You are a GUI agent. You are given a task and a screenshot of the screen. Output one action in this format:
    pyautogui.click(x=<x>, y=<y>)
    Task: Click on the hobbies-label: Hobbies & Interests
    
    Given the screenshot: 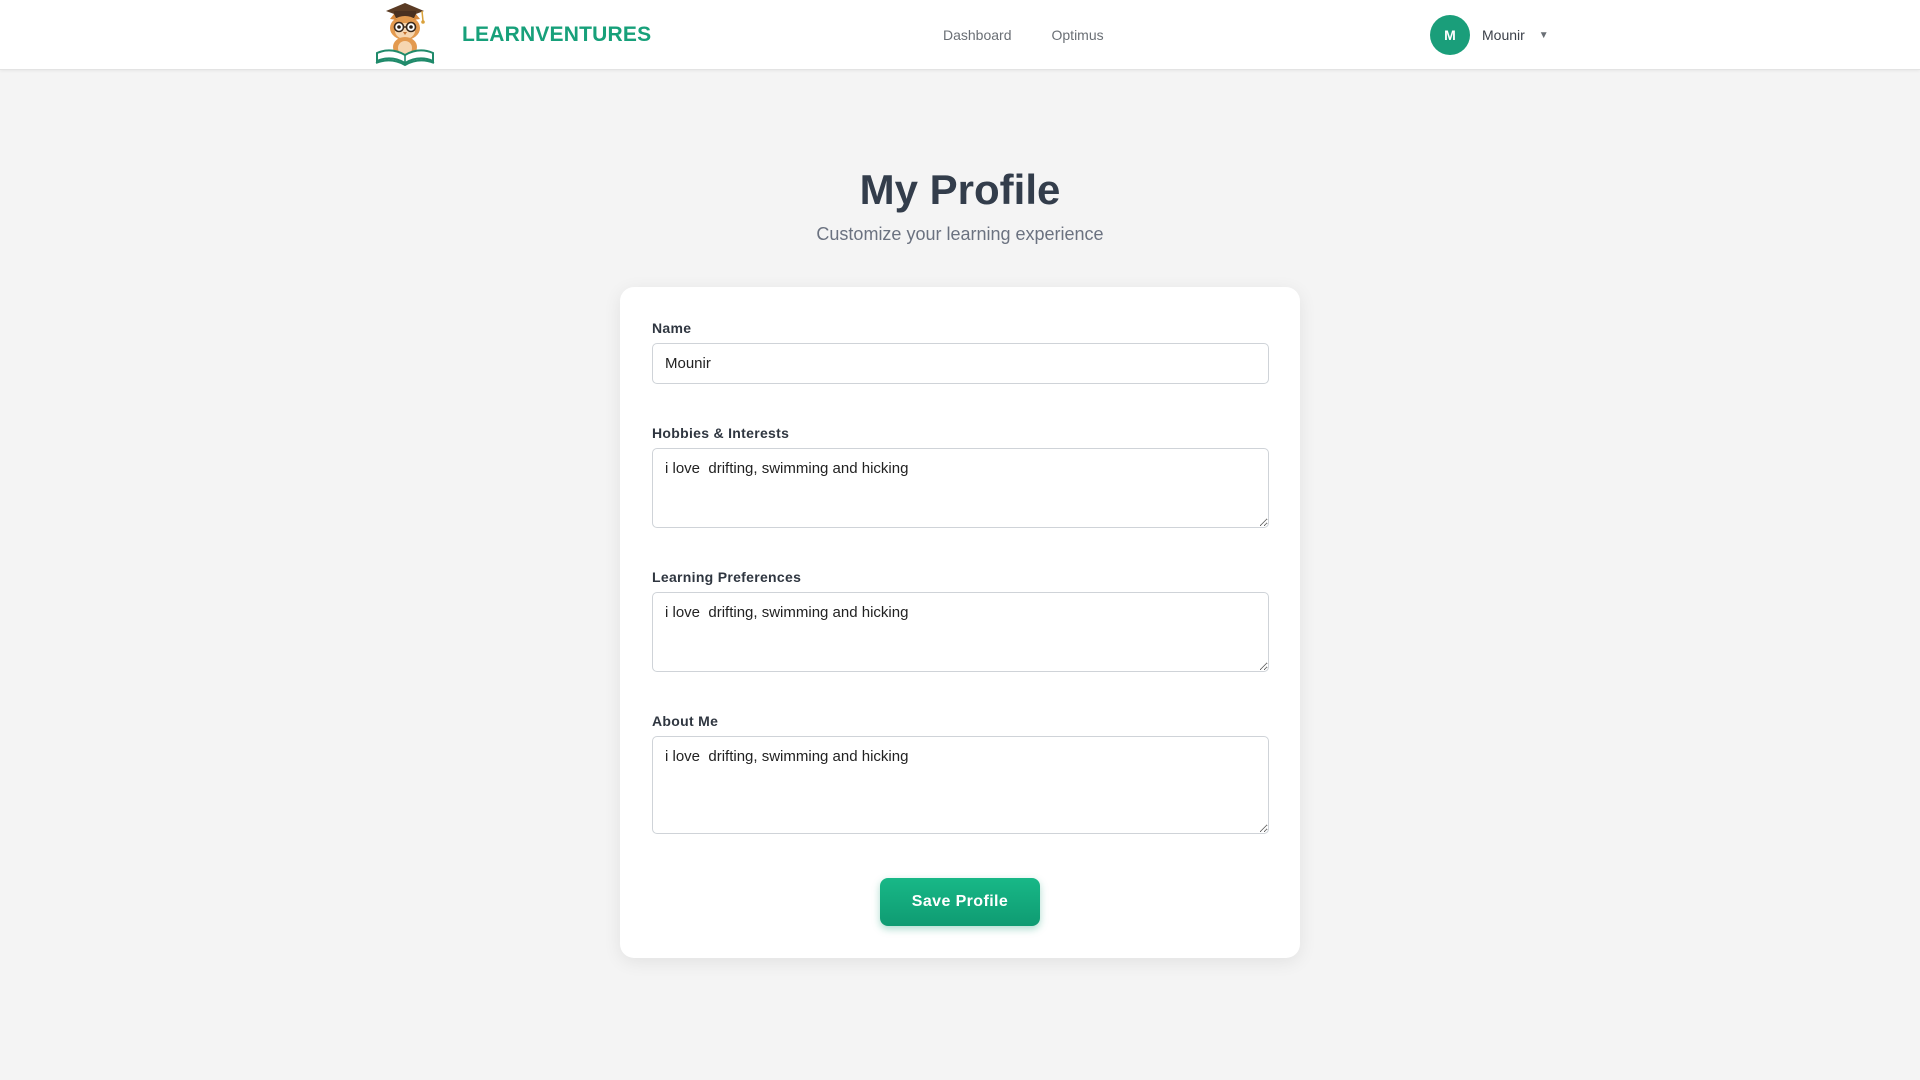 What is the action you would take?
    pyautogui.click(x=721, y=433)
    